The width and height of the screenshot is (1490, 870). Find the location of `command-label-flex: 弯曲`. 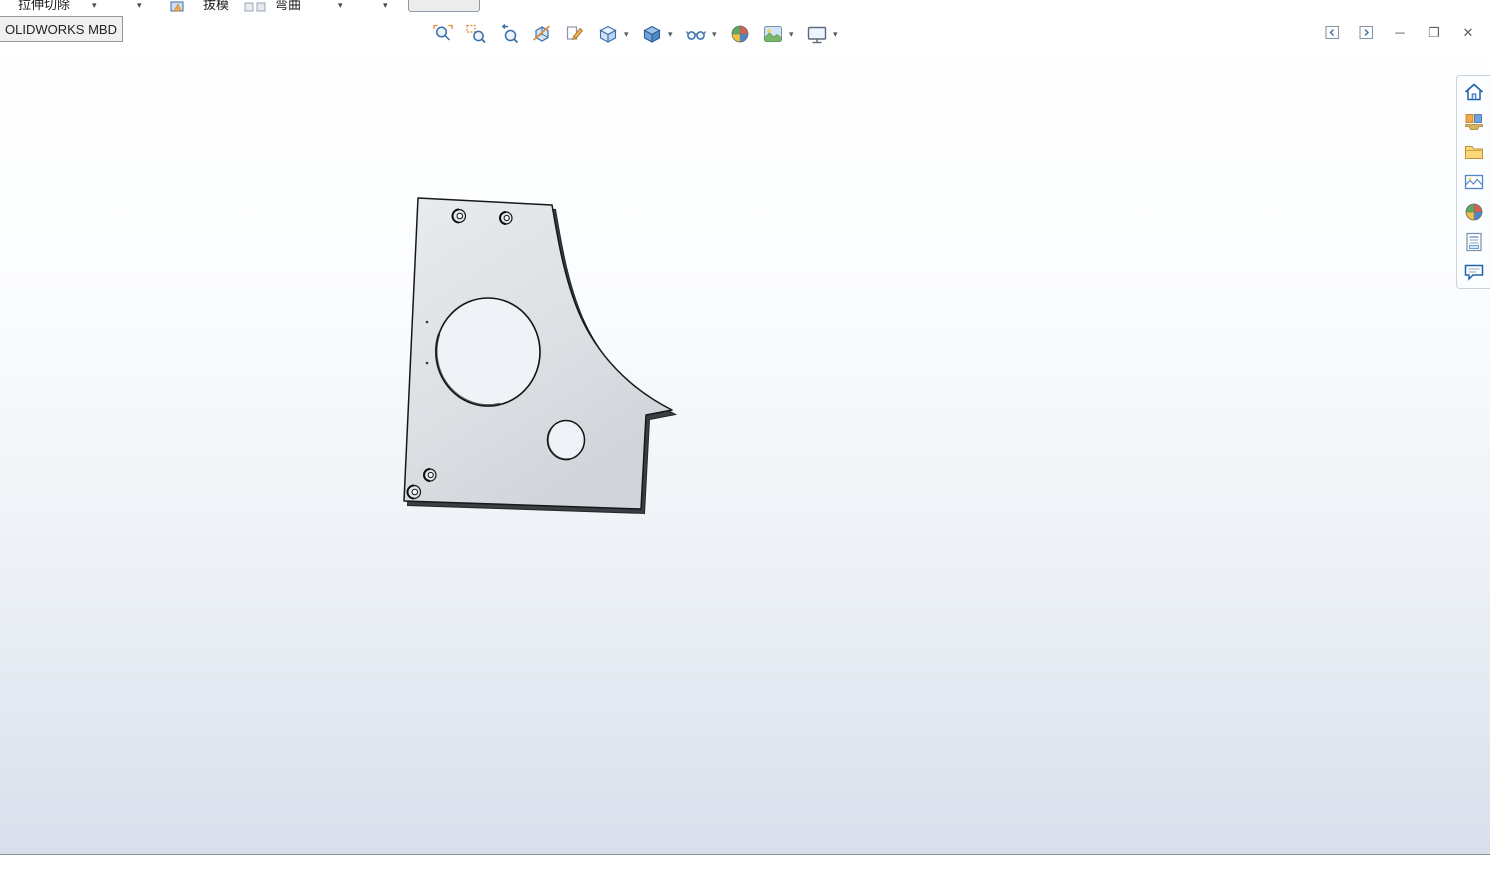

command-label-flex: 弯曲 is located at coordinates (288, 6).